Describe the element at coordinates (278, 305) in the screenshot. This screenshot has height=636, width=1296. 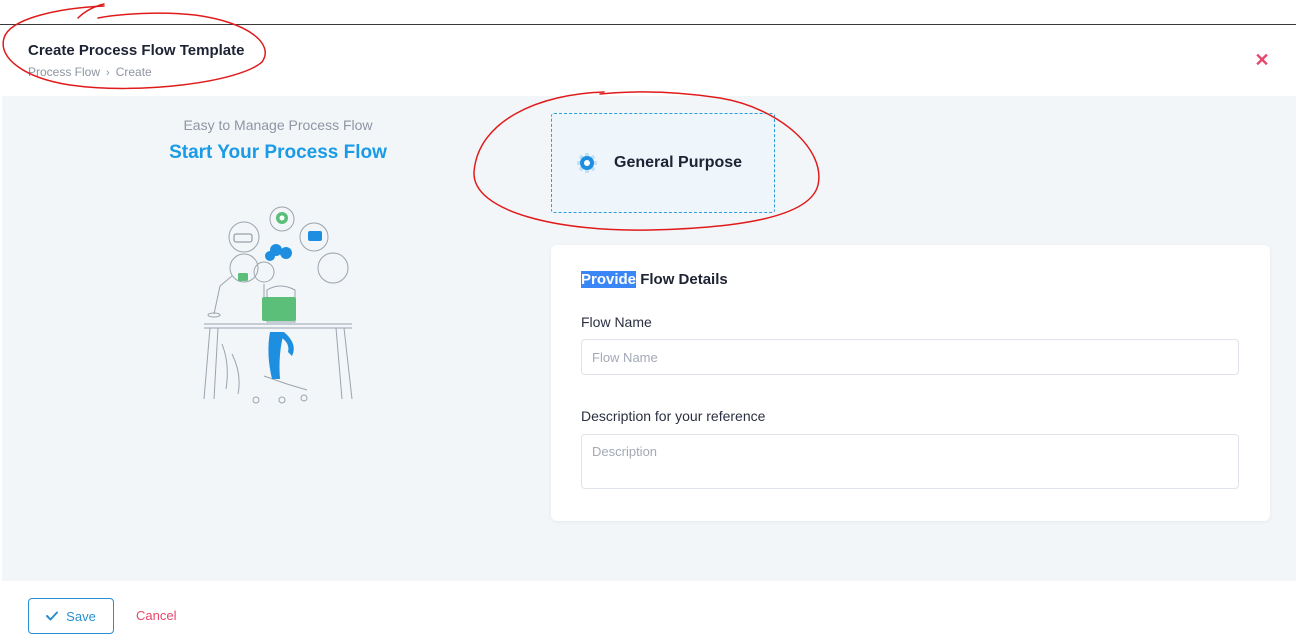
I see `person-at-desk-illustration` at that location.